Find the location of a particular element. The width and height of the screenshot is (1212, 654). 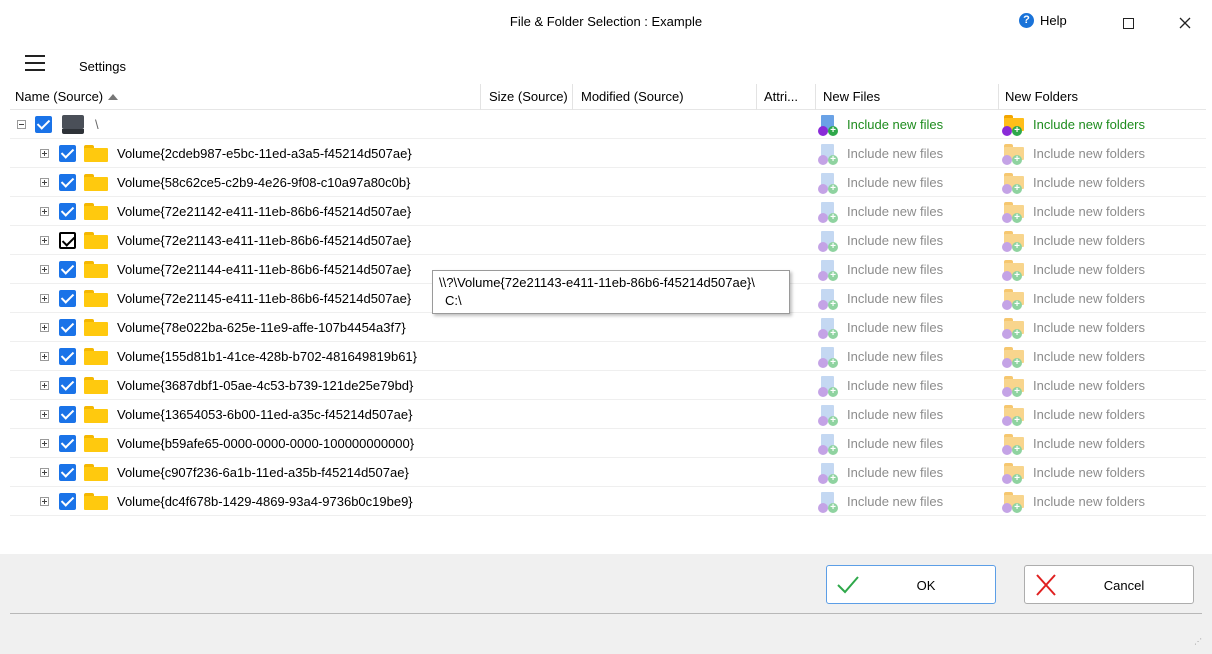

collapse-toggle is located at coordinates (21, 124).